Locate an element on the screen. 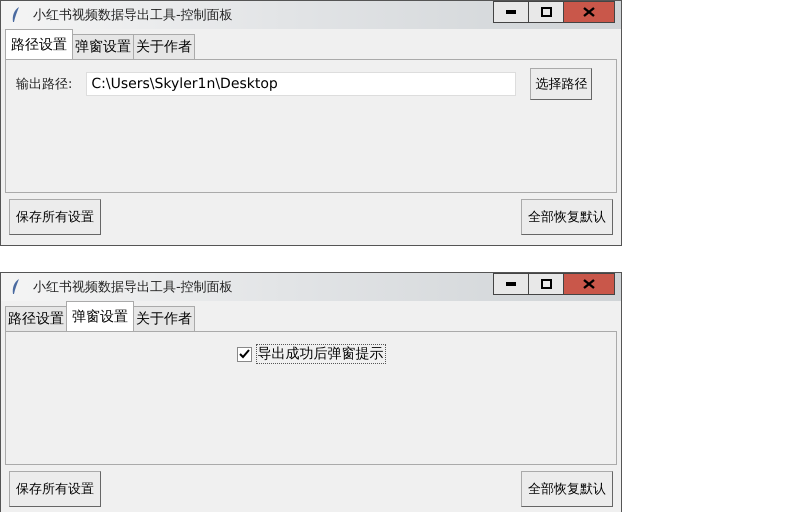 This screenshot has width=800, height=512. field-label: 输出路径: is located at coordinates (44, 84).